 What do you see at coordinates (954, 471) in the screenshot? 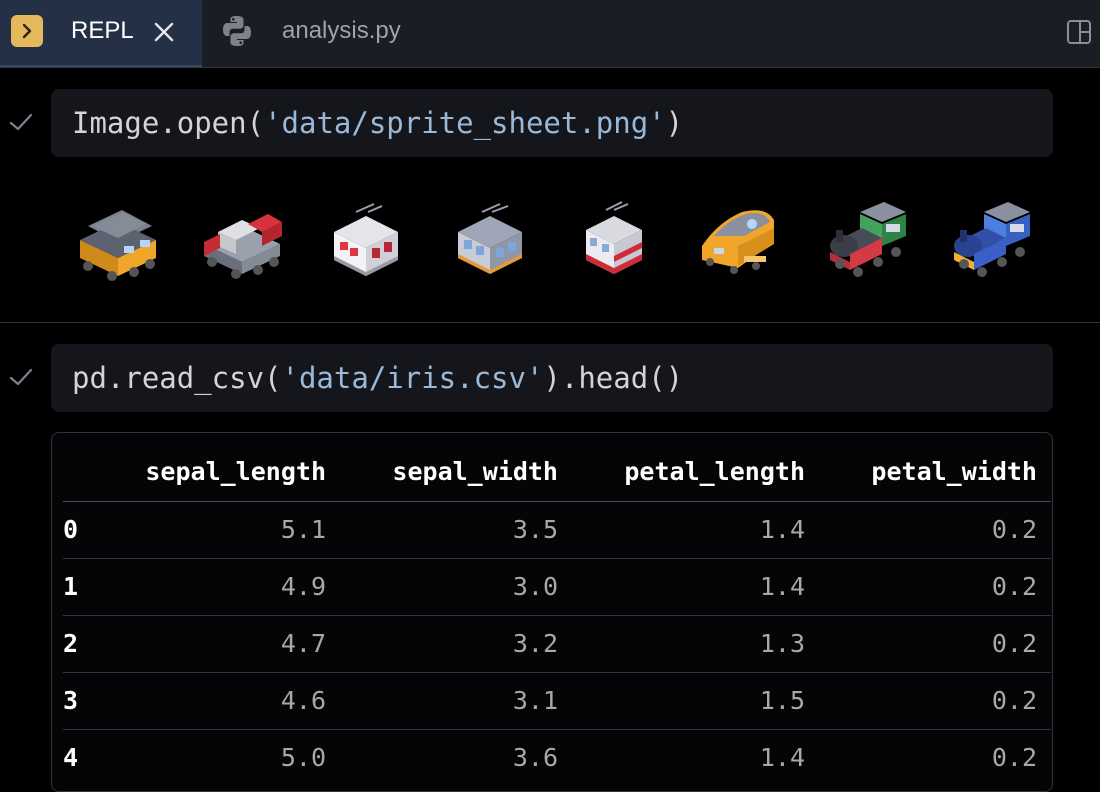
I see `column-header: petal_width` at bounding box center [954, 471].